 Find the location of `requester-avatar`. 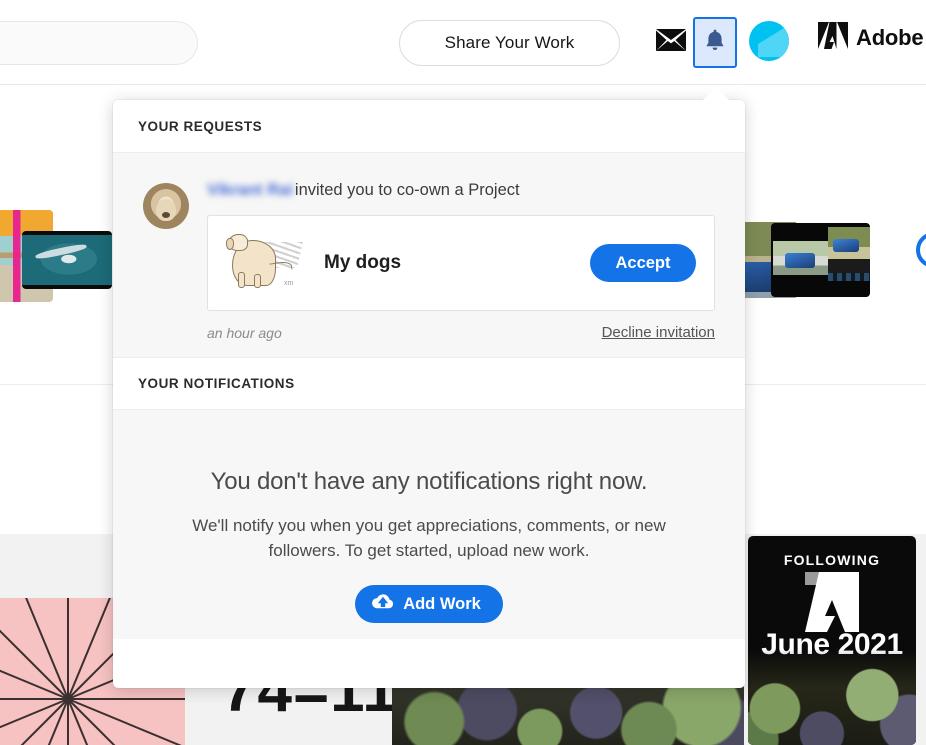

requester-avatar is located at coordinates (166, 206).